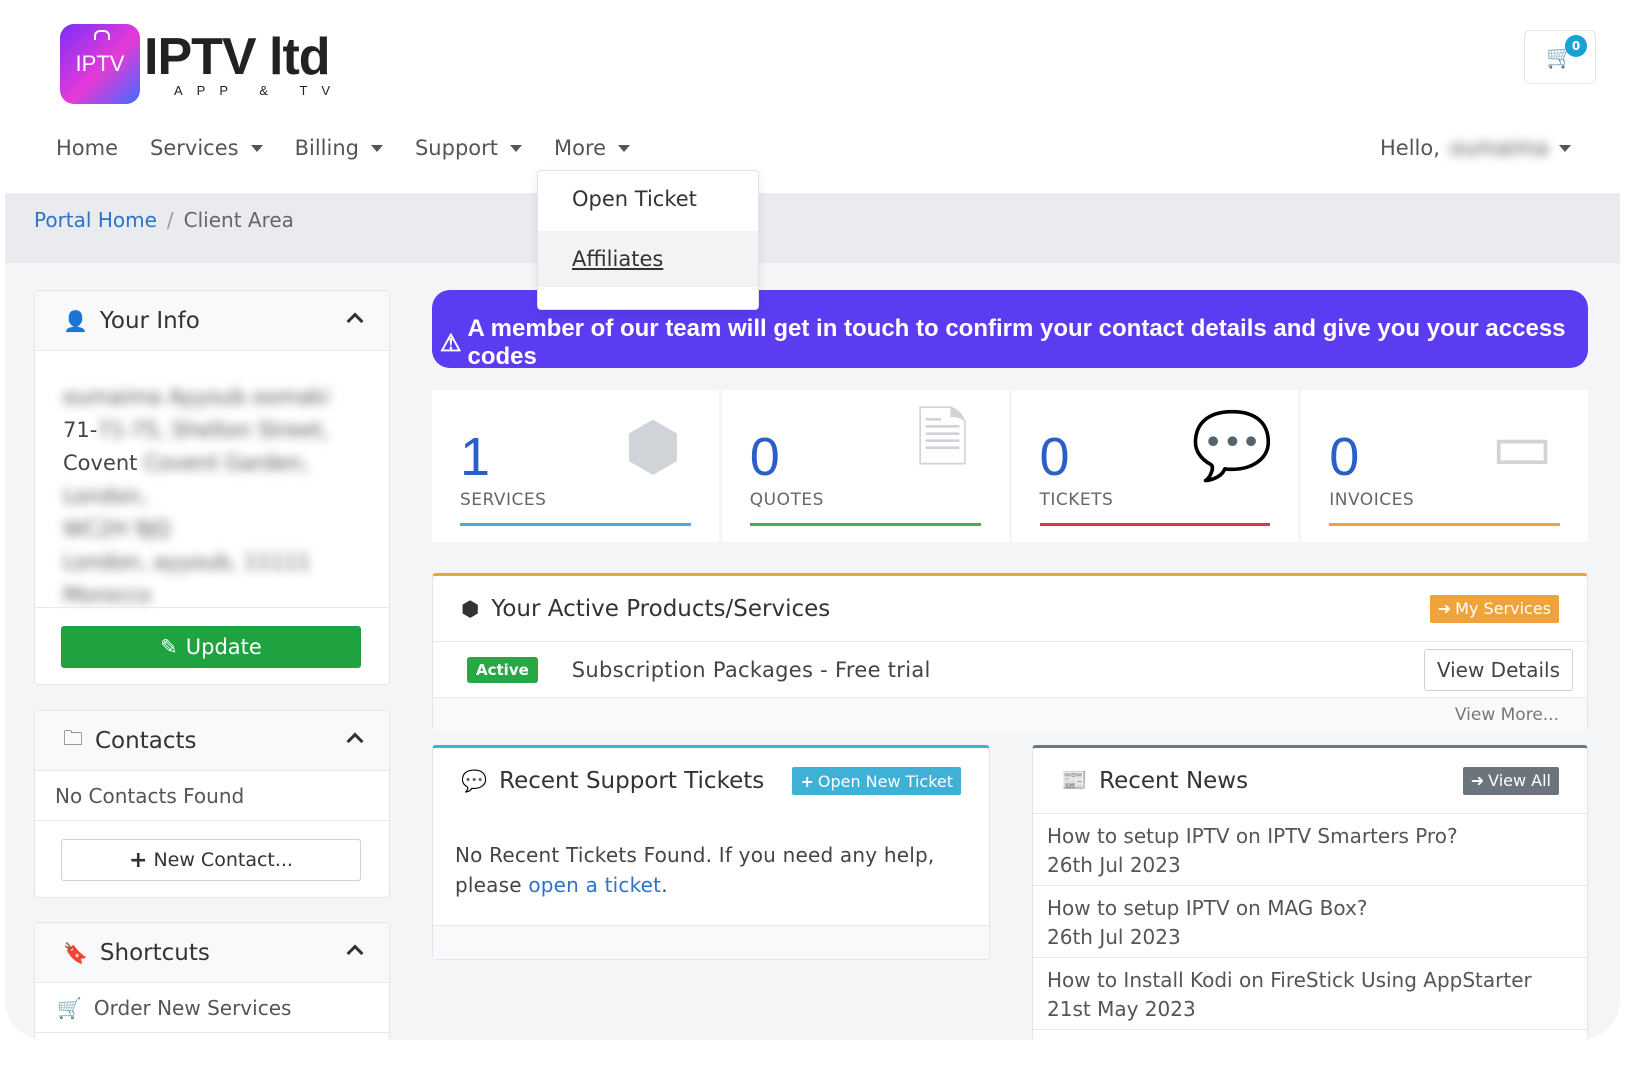 The image size is (1650, 1080). I want to click on menu-item-affiliates: Affiliates, so click(648, 259).